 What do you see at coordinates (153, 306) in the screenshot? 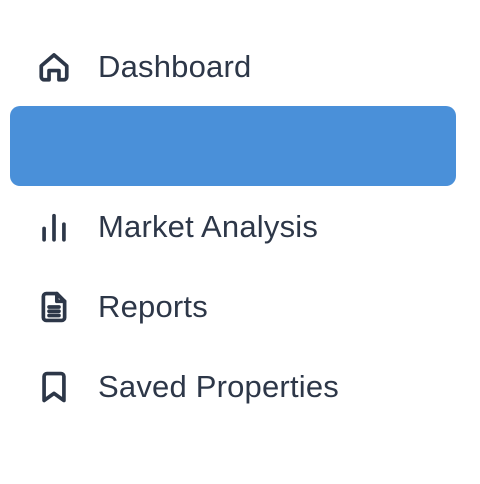
I see `sidebar-item-label: Reports` at bounding box center [153, 306].